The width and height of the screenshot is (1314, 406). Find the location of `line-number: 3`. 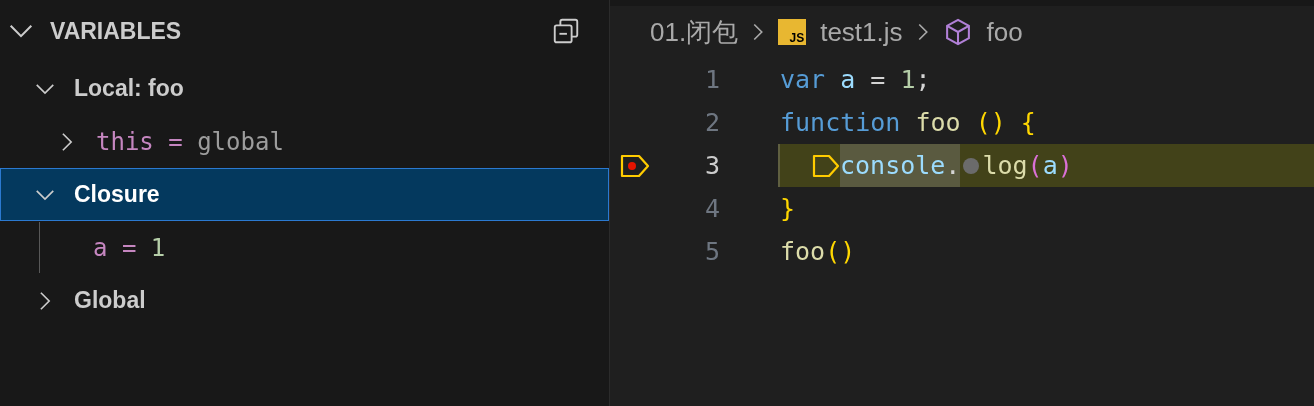

line-number: 3 is located at coordinates (711, 165).